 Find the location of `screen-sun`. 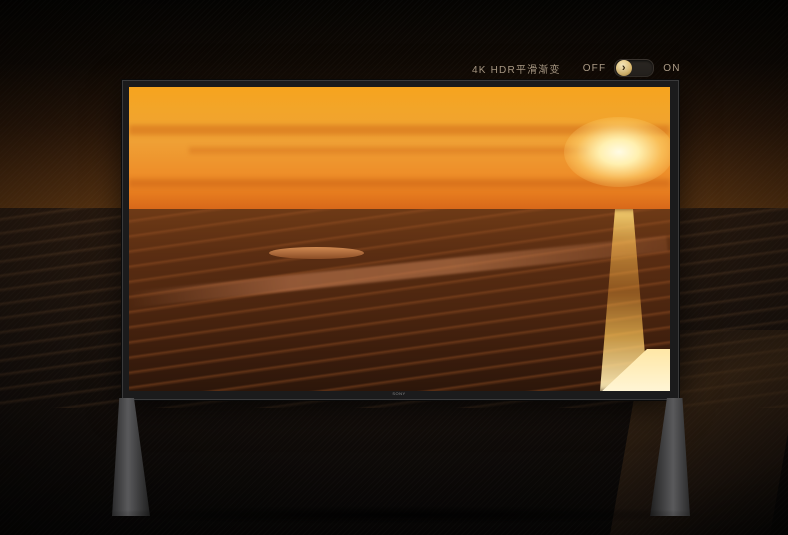

screen-sun is located at coordinates (617, 152).